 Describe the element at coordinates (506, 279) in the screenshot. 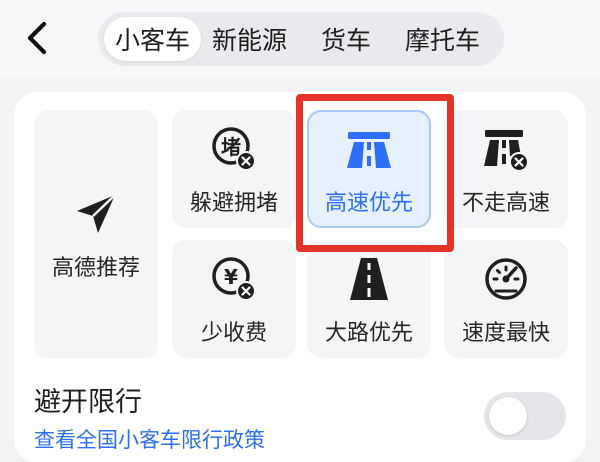

I see `speedometer-icon` at that location.